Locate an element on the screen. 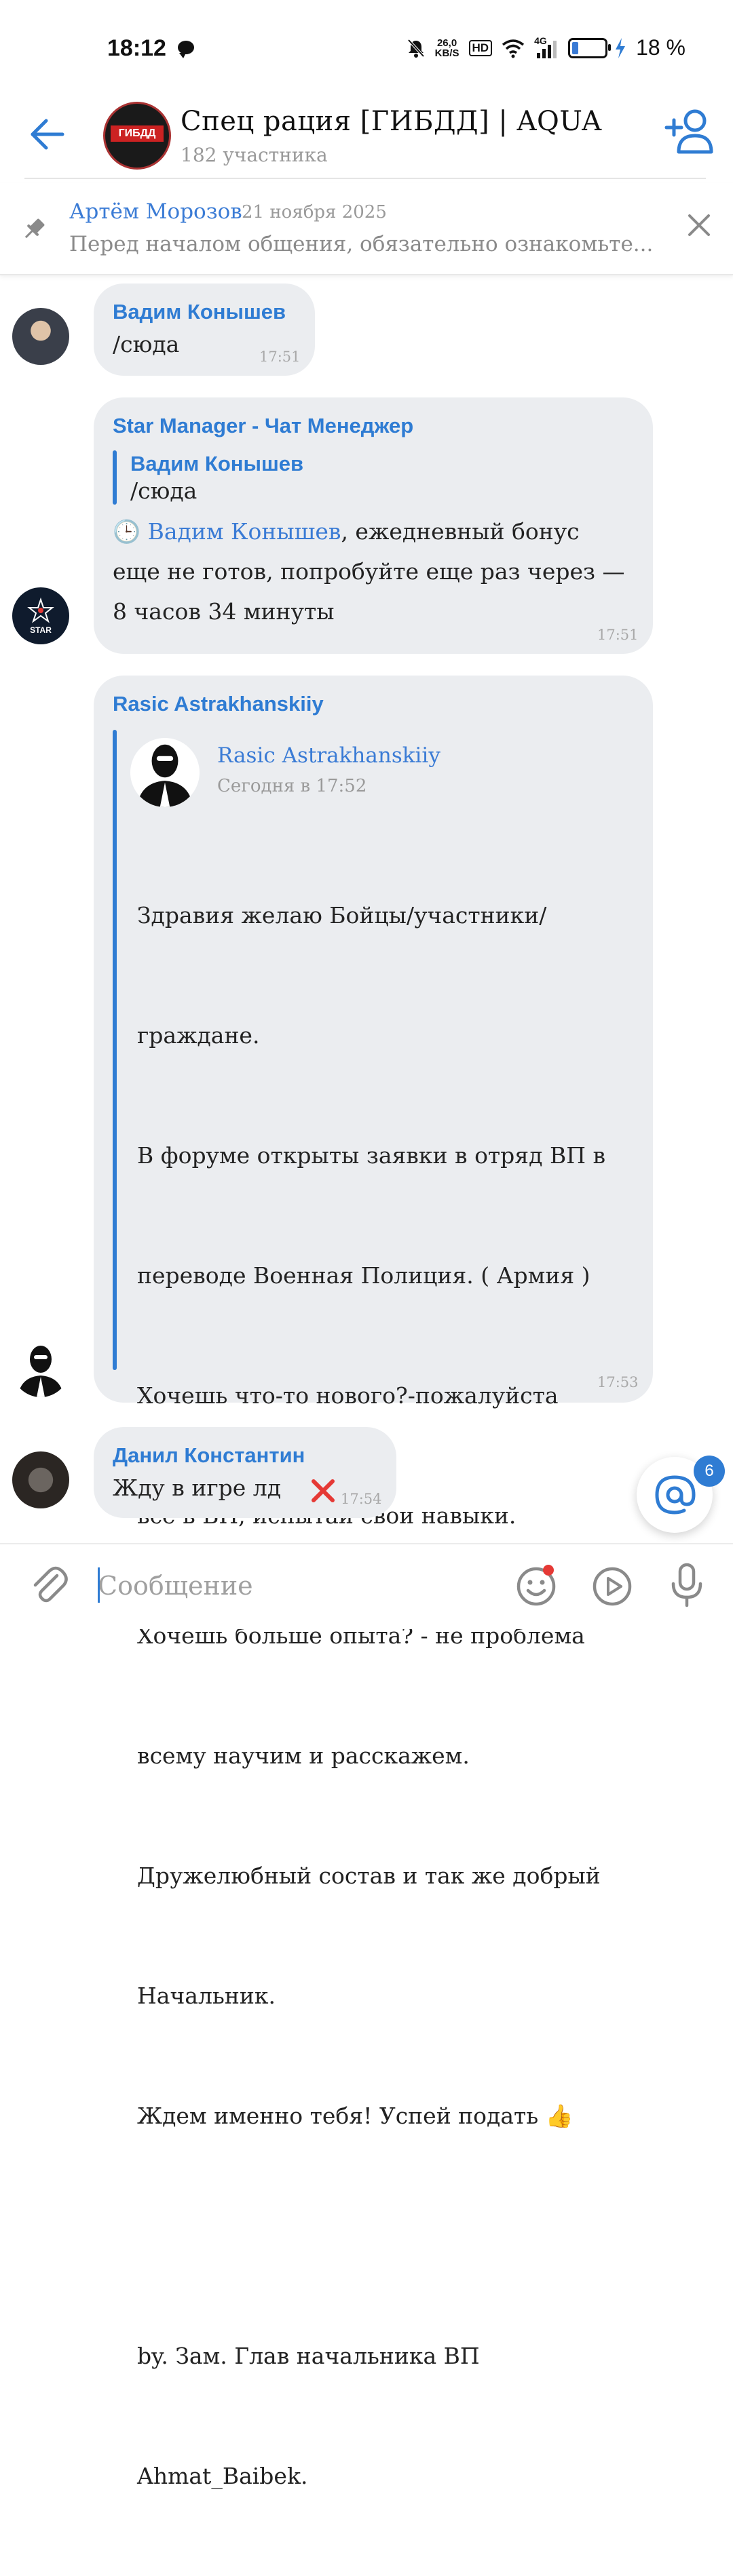 This screenshot has height=2576, width=733. text-line: Ahmat_Baibek. is located at coordinates (222, 2476).